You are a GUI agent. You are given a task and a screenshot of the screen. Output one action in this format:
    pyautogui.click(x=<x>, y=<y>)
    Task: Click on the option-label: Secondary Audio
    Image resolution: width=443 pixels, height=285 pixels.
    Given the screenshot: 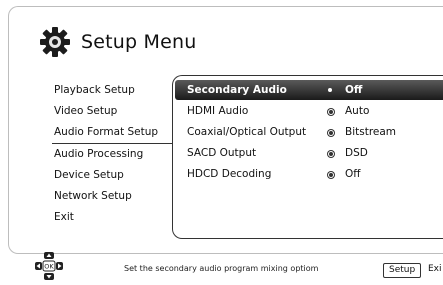 What is the action you would take?
    pyautogui.click(x=237, y=90)
    